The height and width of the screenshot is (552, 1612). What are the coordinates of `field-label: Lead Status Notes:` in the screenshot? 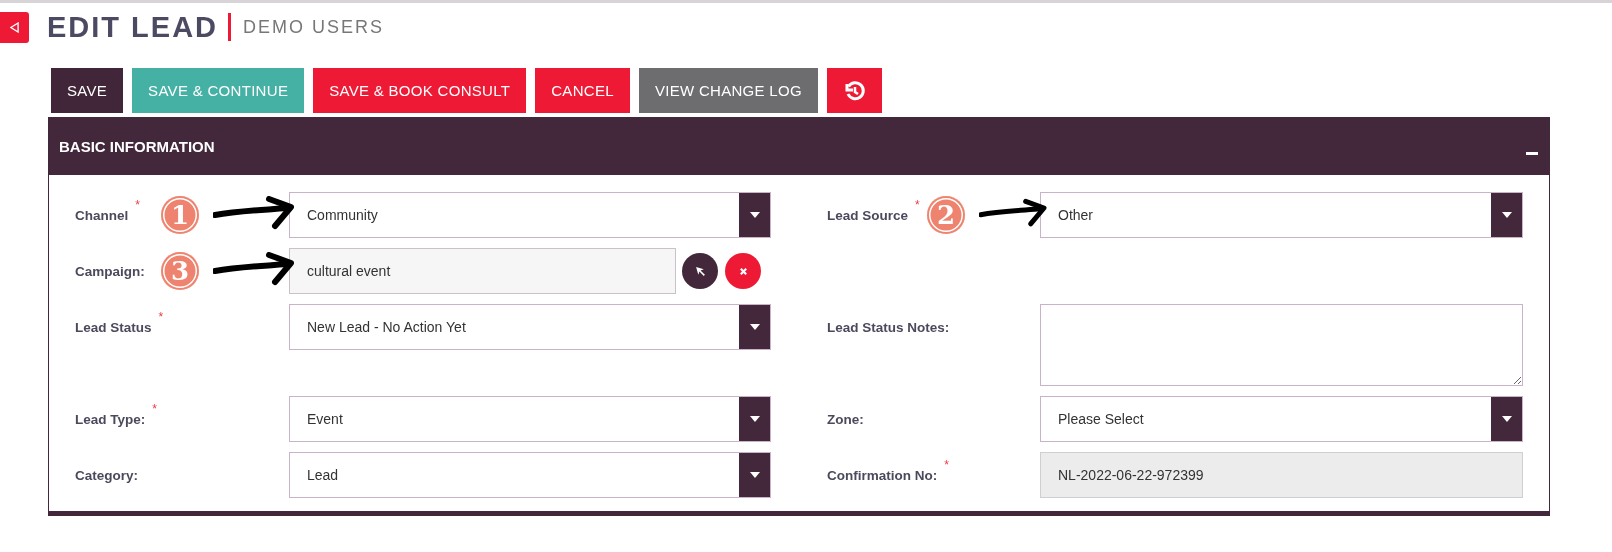 It's located at (888, 327).